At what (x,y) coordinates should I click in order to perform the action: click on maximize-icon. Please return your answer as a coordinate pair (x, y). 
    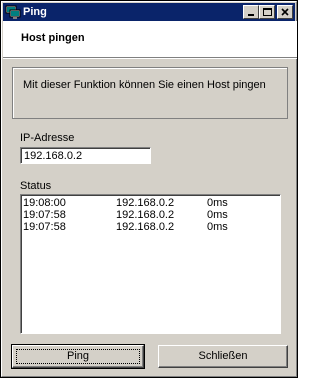
    Looking at the image, I should click on (267, 12).